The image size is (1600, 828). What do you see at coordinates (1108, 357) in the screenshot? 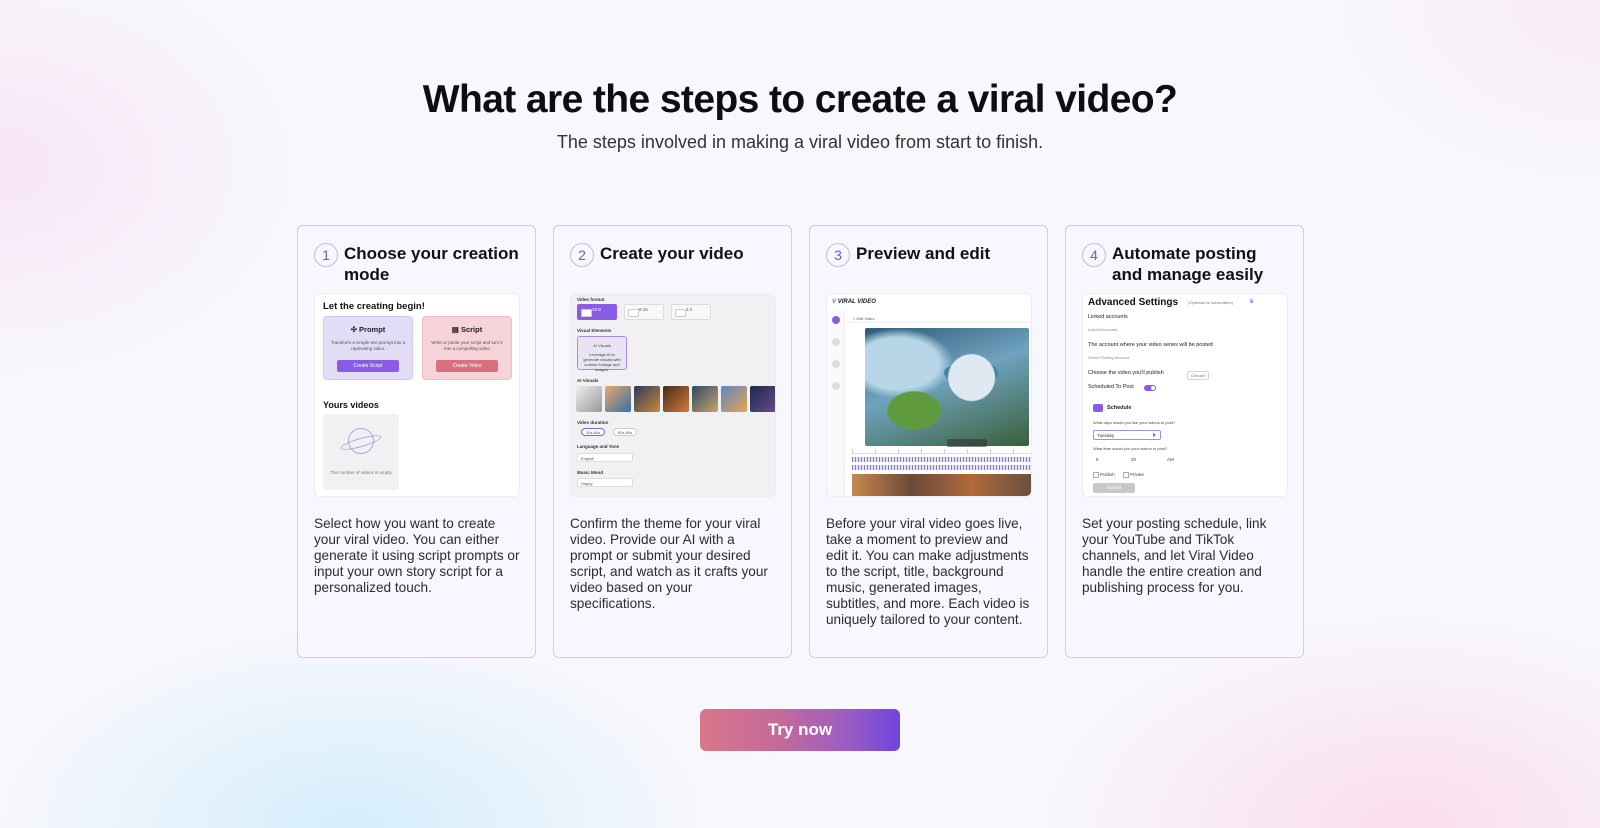
I see `account-field: Select Posting Account` at bounding box center [1108, 357].